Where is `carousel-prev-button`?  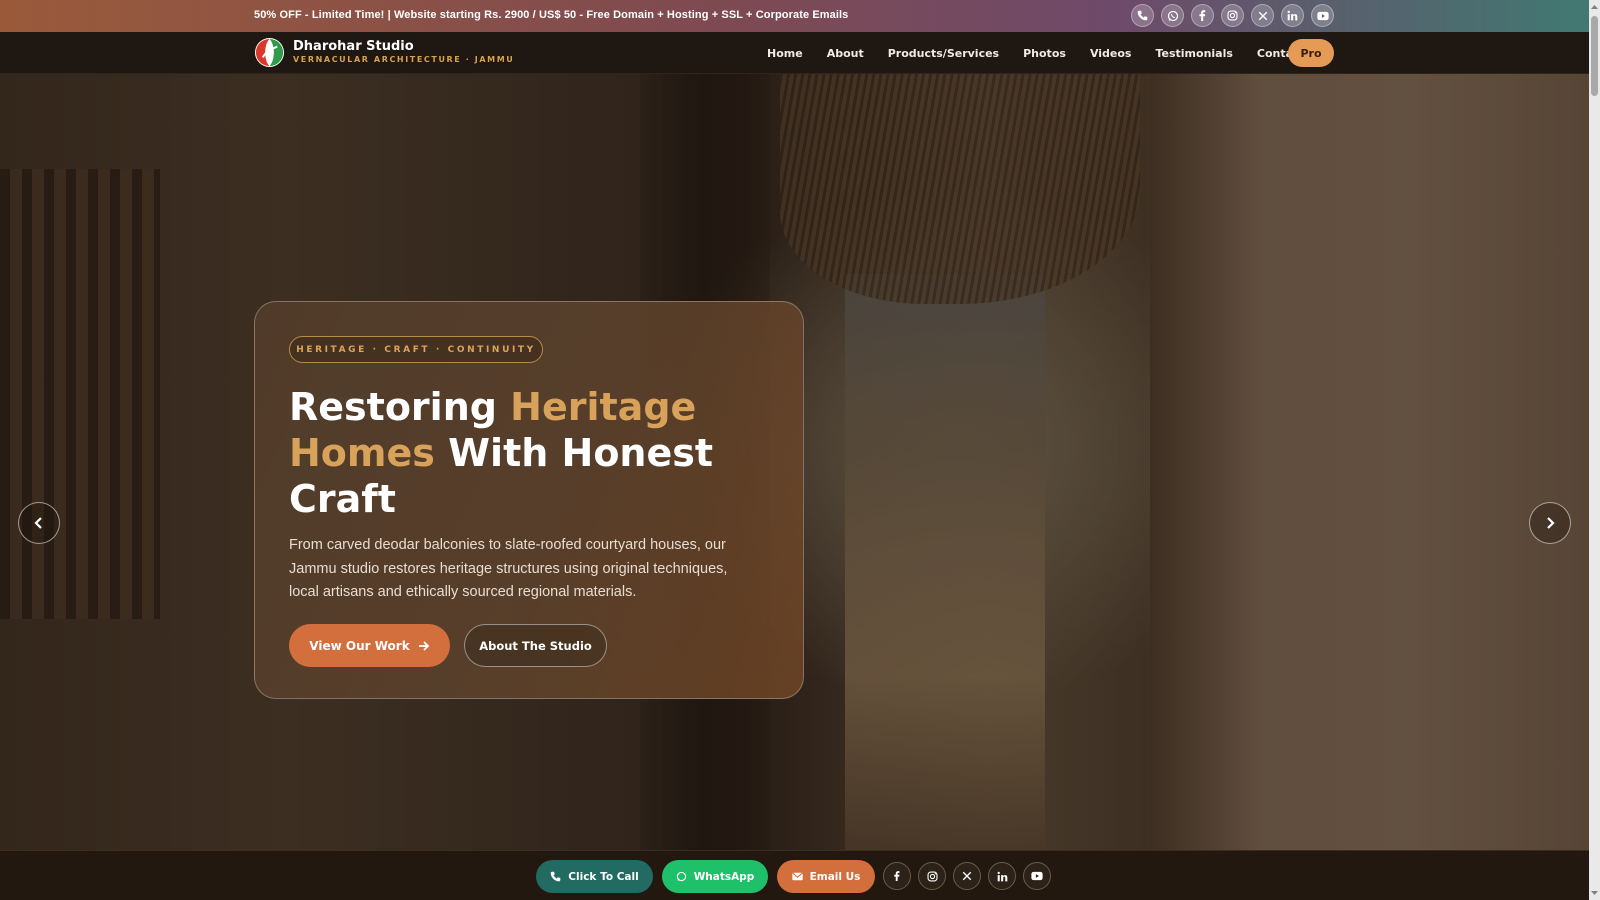
carousel-prev-button is located at coordinates (39, 523).